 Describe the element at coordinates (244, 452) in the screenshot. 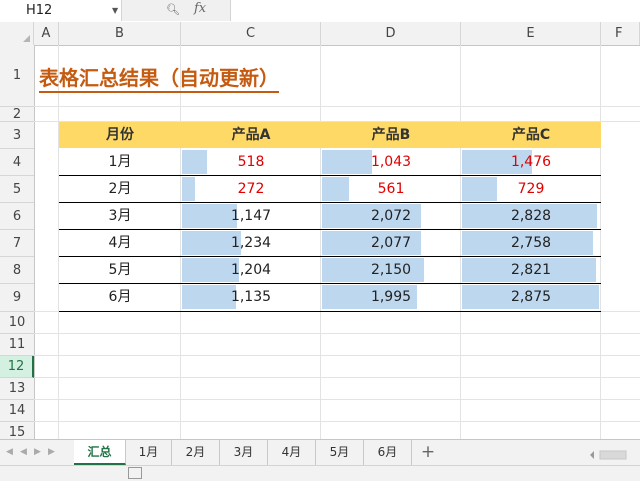

I see `sheet-tab: 3月` at that location.